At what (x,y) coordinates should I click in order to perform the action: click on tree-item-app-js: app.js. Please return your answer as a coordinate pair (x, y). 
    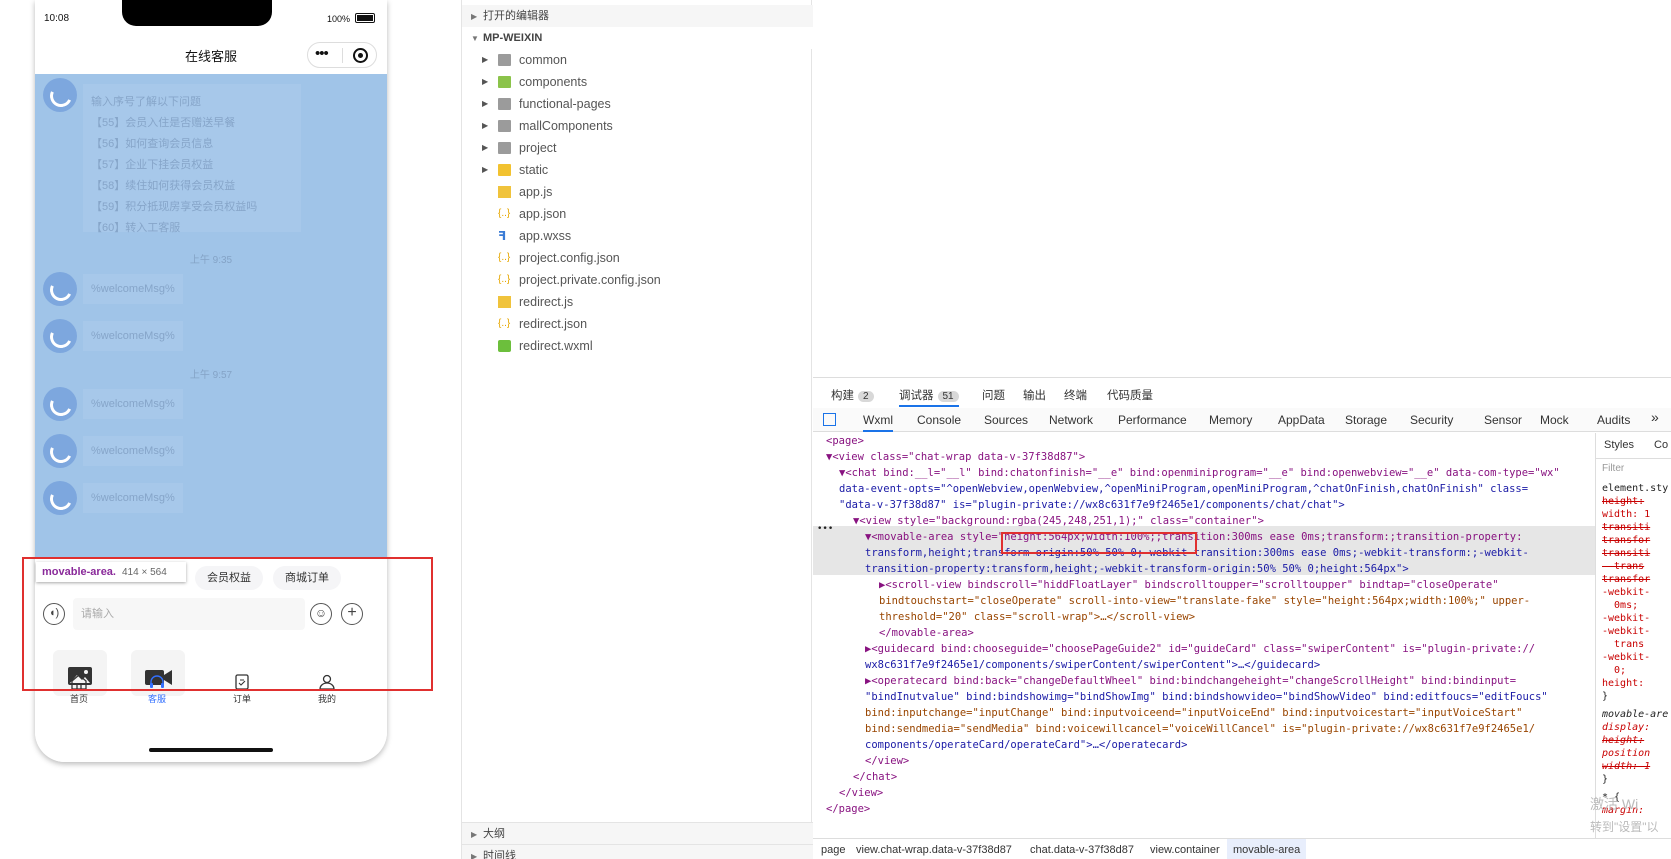
    Looking at the image, I should click on (637, 192).